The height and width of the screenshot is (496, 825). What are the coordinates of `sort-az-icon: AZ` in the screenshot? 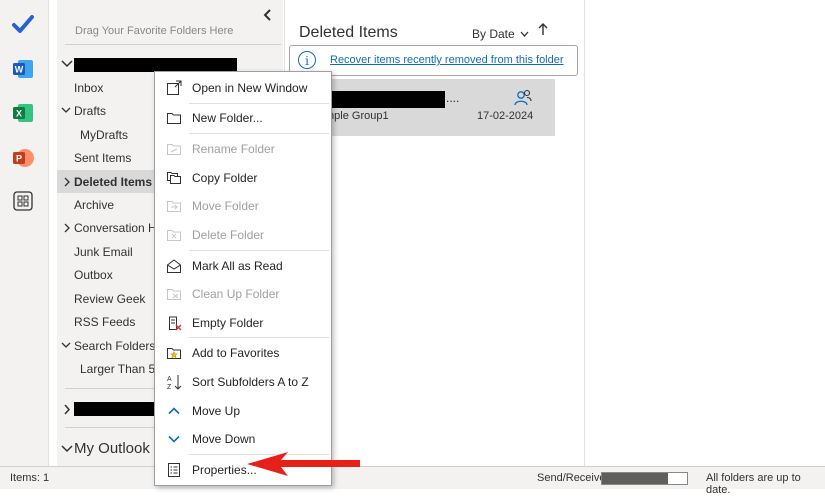 It's located at (174, 382).